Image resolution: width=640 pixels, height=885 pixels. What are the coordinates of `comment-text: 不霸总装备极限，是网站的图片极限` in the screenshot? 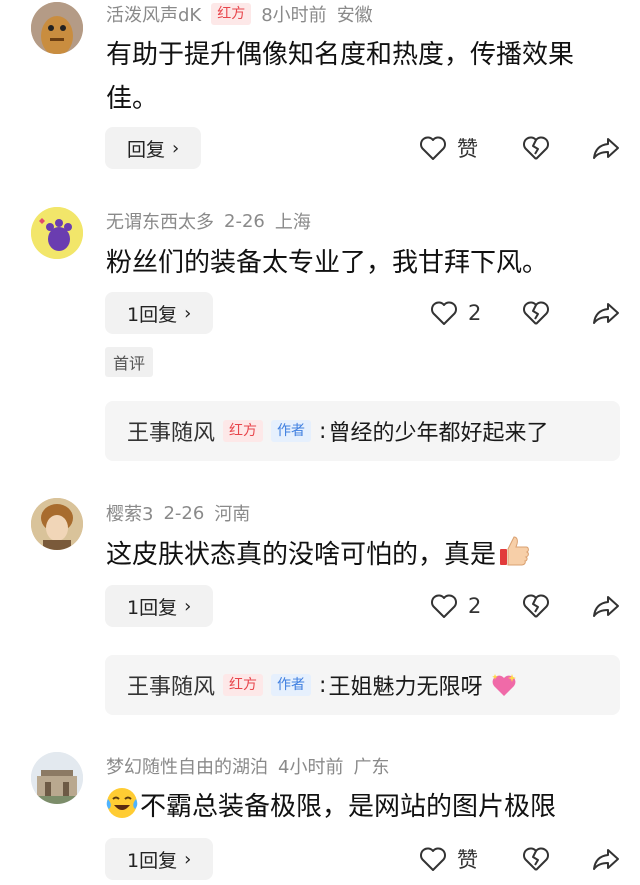 It's located at (364, 807).